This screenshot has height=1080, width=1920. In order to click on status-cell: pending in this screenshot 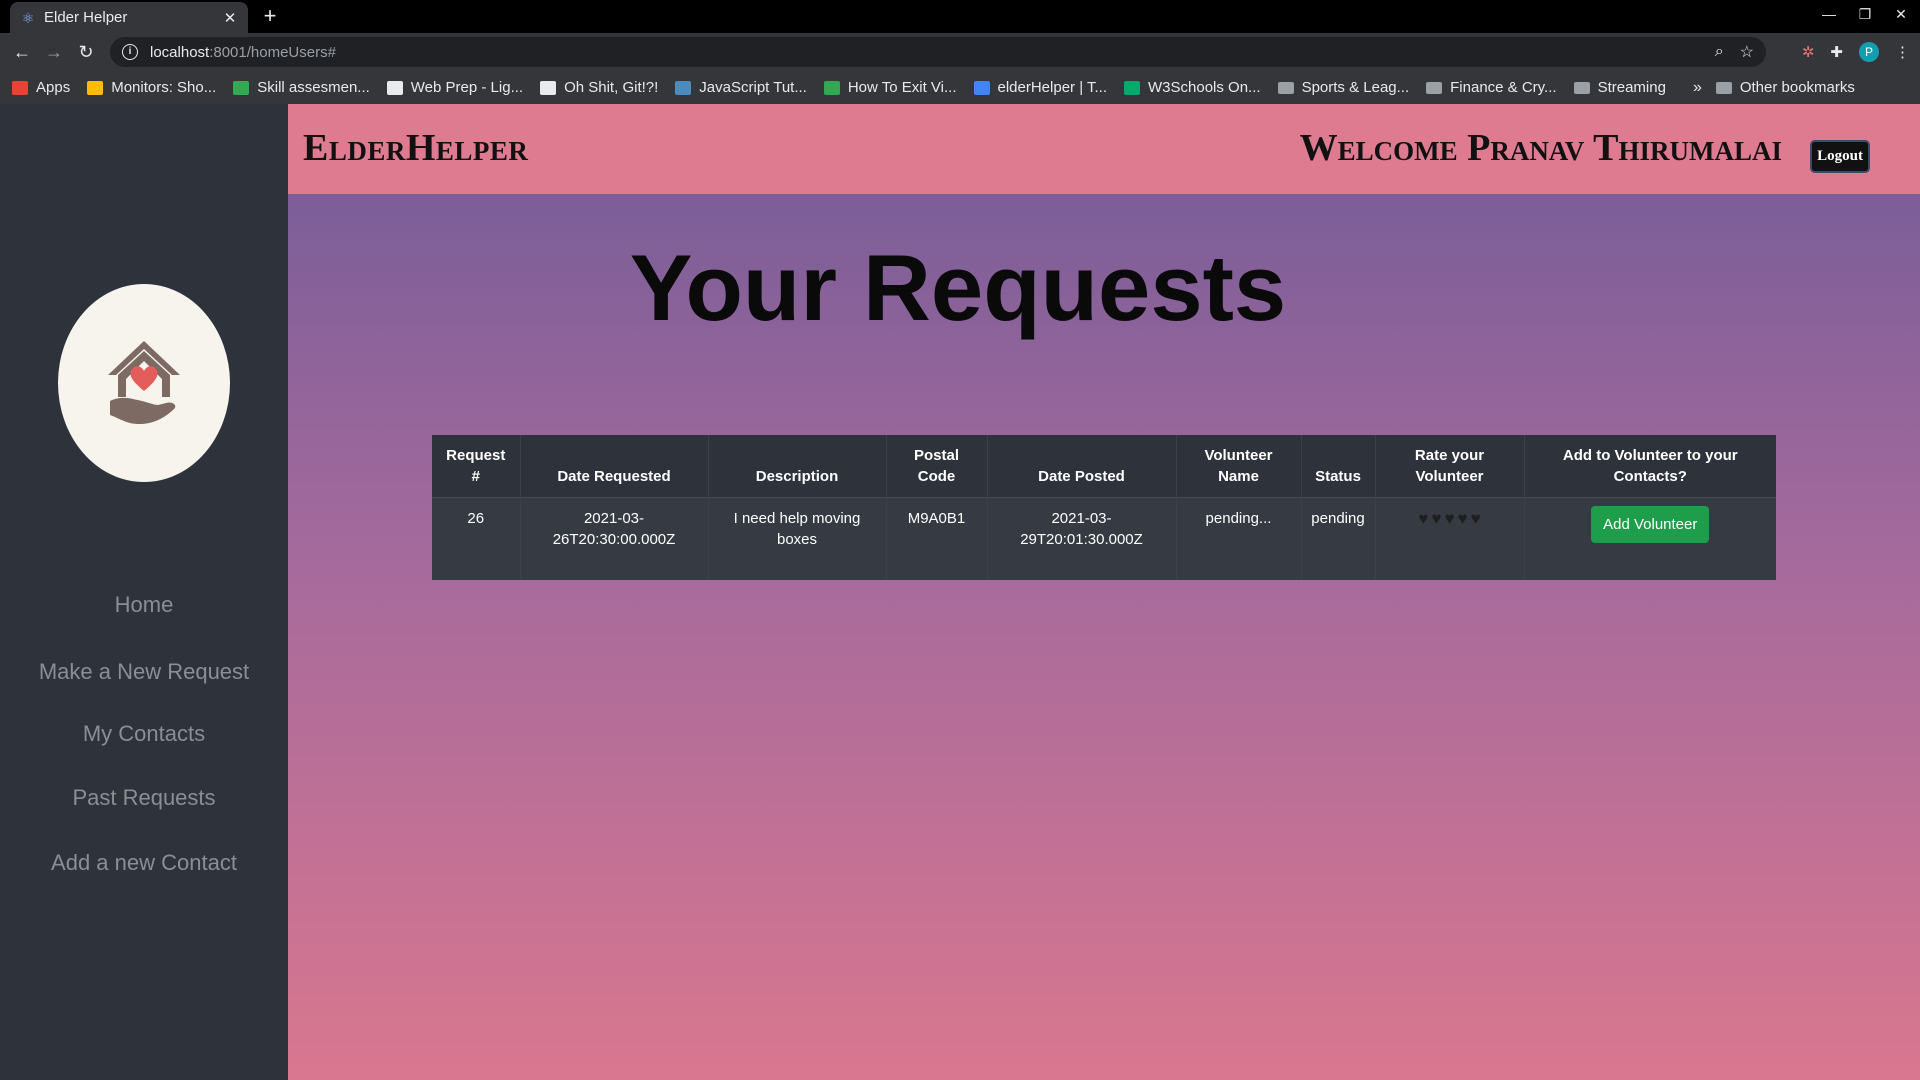, I will do `click(1338, 538)`.